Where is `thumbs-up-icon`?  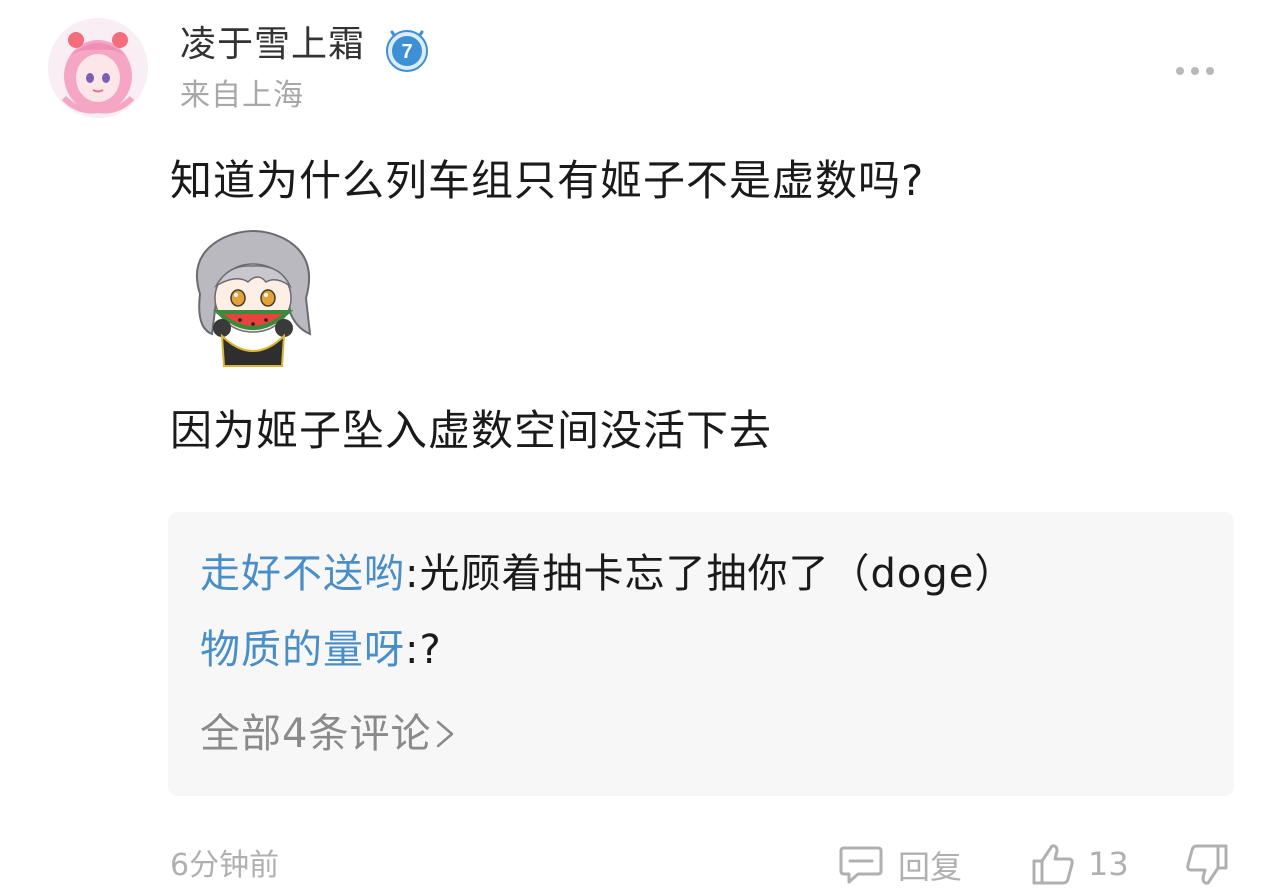 thumbs-up-icon is located at coordinates (1053, 864).